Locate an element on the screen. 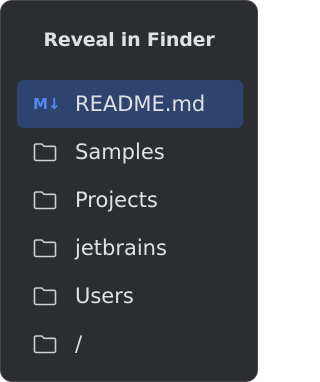 This screenshot has width=320, height=382. popup-title: Reveal in Finder is located at coordinates (129, 40).